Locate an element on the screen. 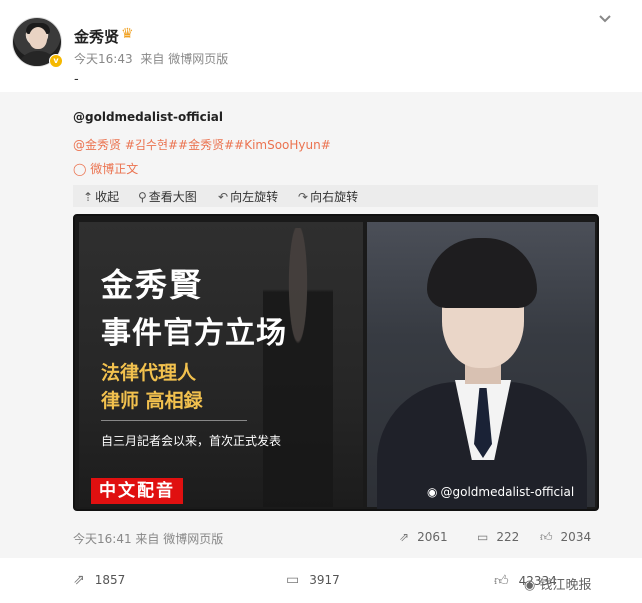  comment-count: 3917 is located at coordinates (324, 580).